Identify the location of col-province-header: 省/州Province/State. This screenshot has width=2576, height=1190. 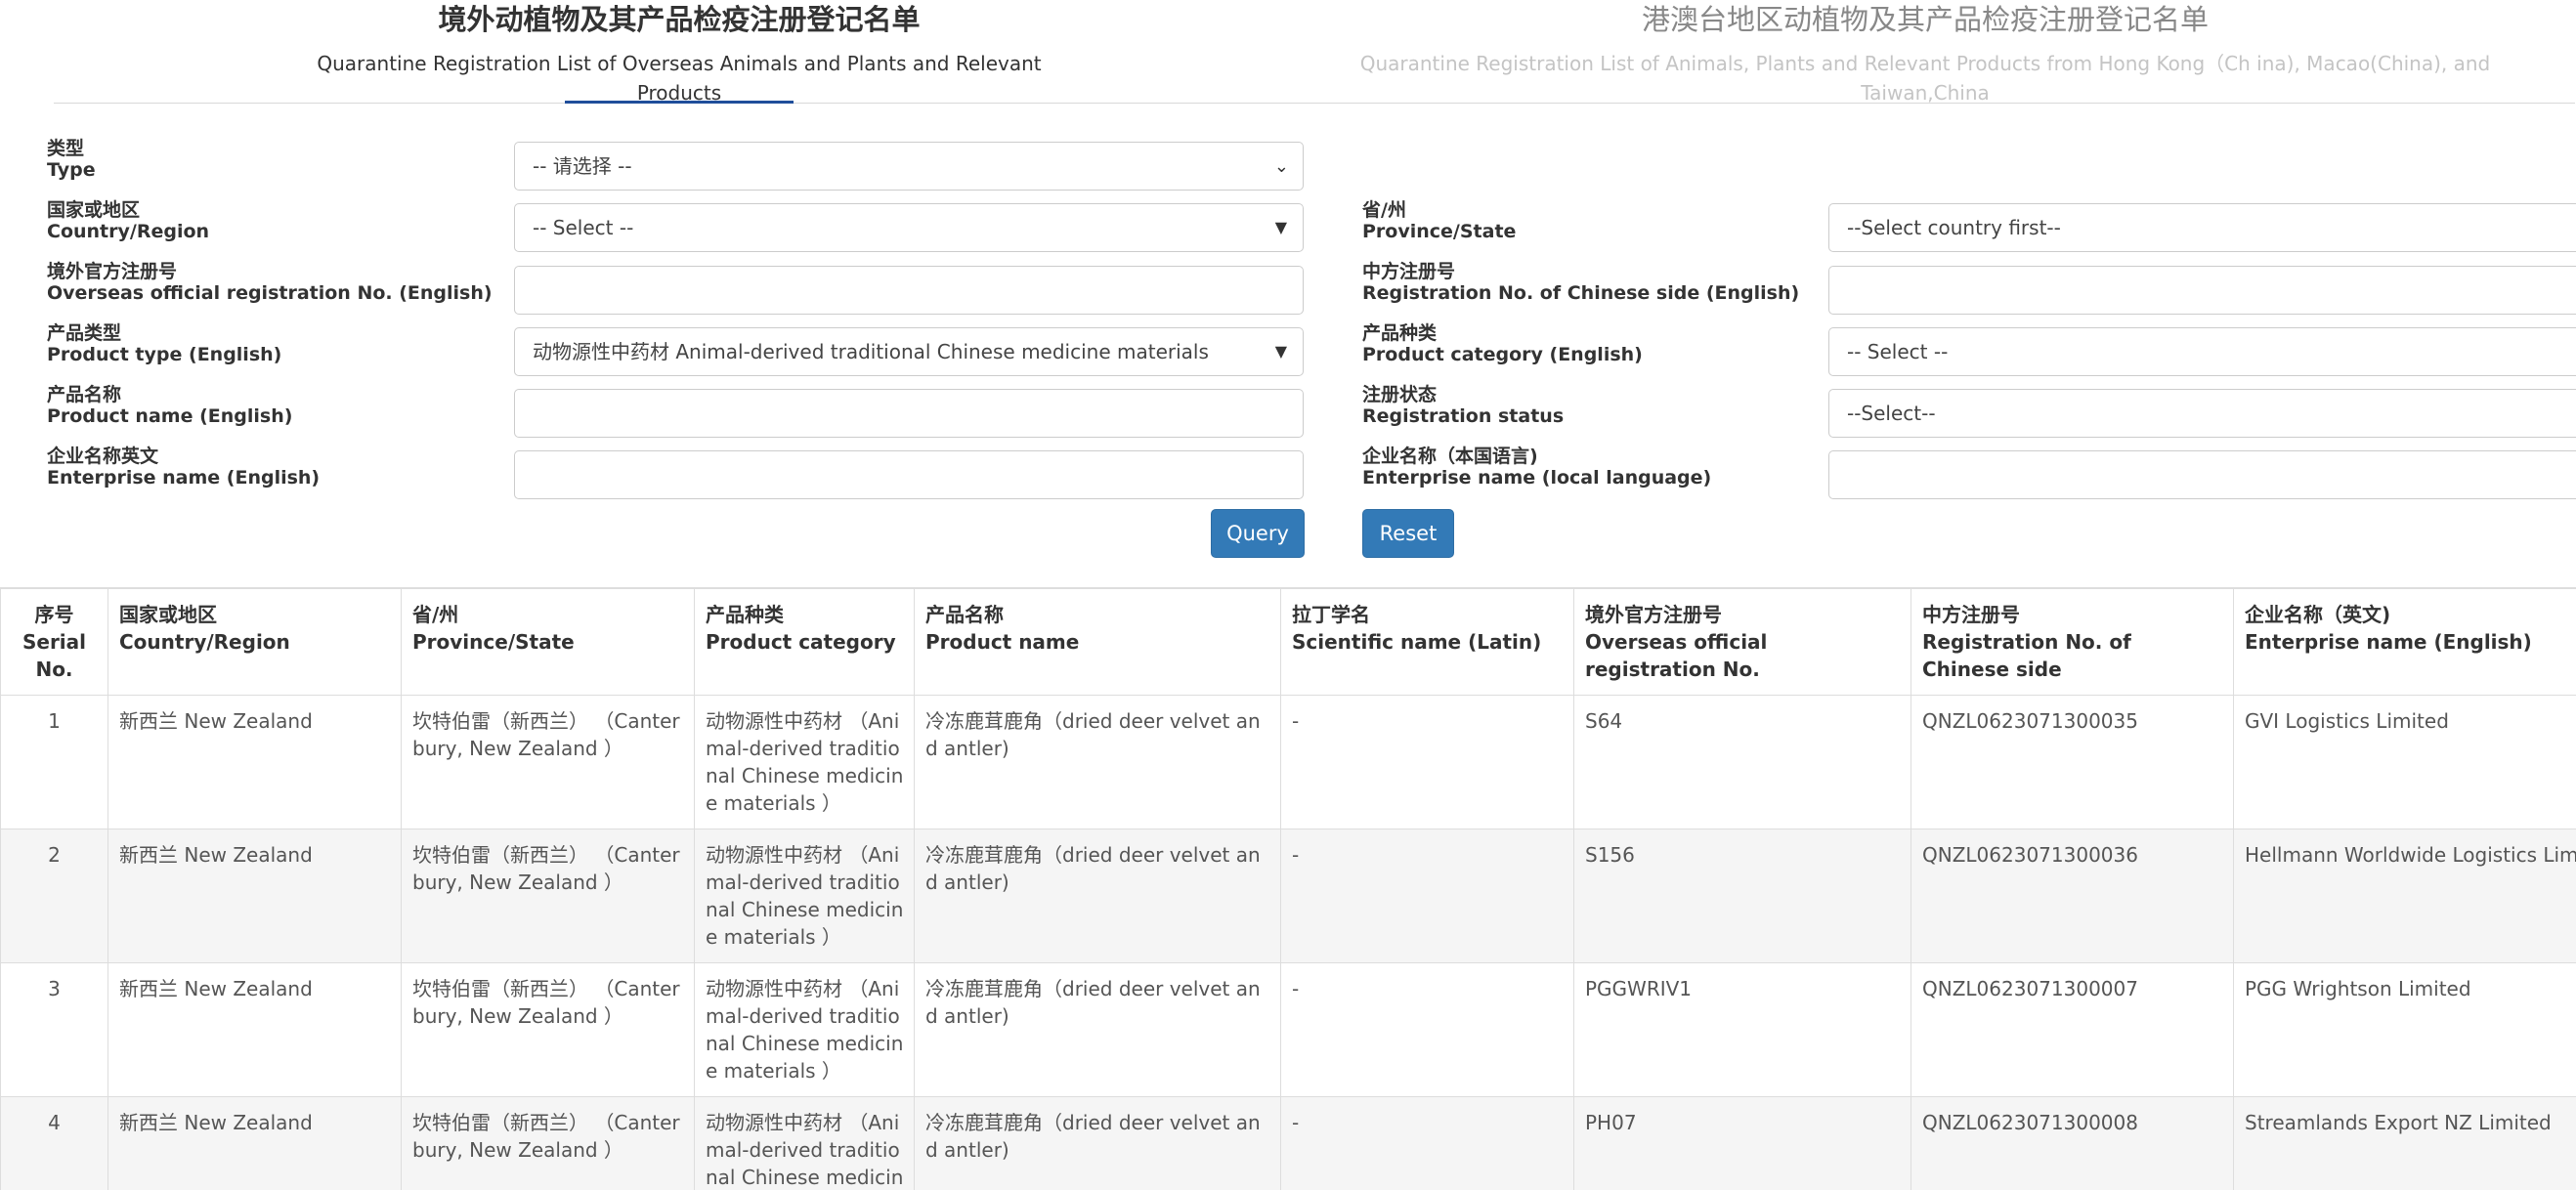
(549, 642).